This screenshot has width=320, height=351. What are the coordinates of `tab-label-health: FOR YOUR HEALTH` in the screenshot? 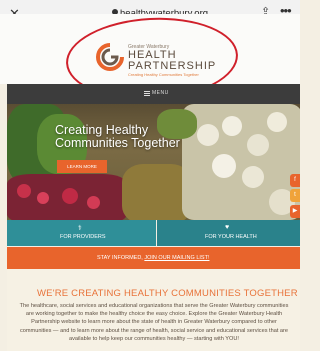 It's located at (231, 237).